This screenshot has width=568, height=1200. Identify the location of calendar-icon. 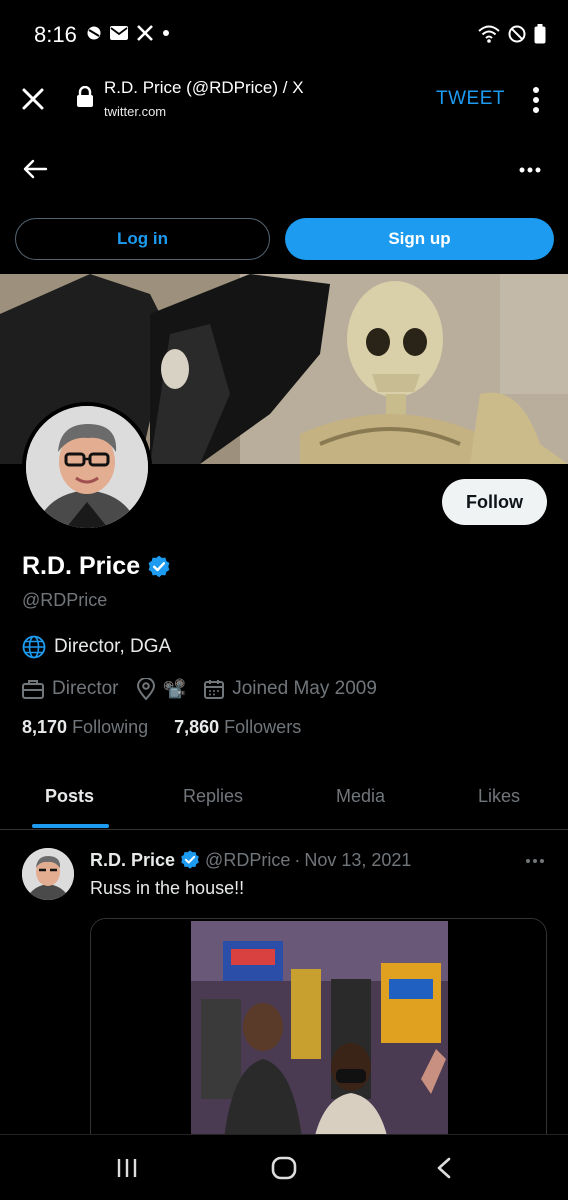
(214, 689).